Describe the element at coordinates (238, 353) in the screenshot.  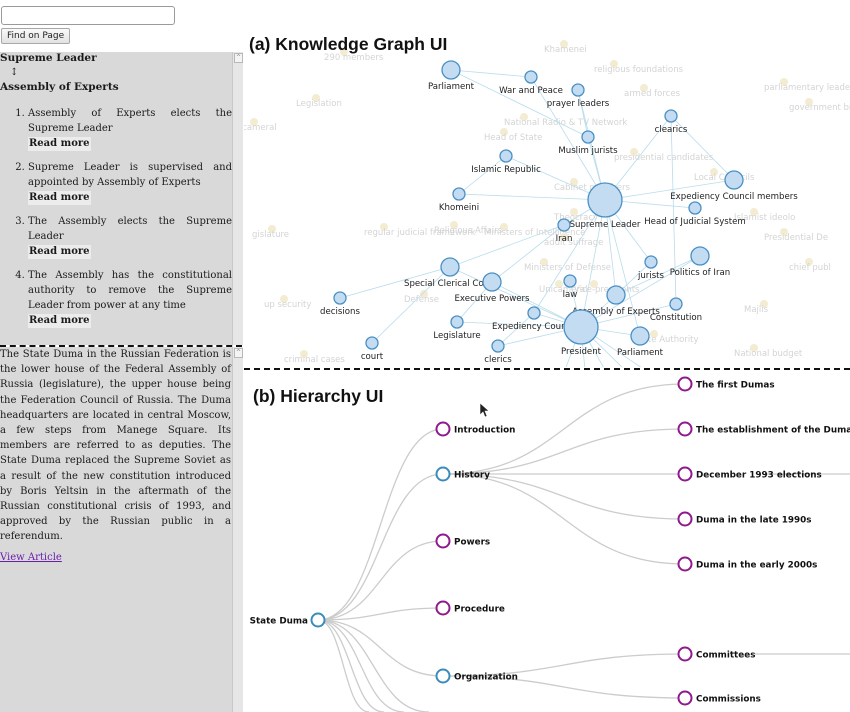
I see `scroll-up-arrow-icon: ^` at that location.